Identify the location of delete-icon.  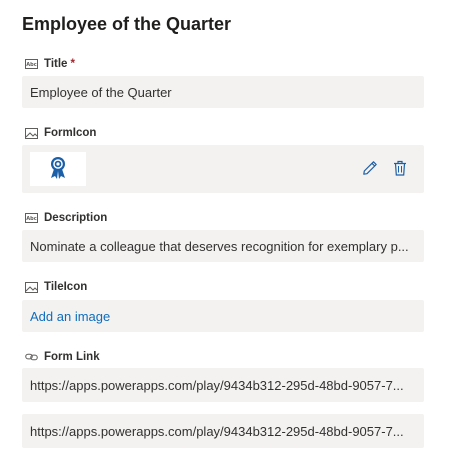
(400, 168).